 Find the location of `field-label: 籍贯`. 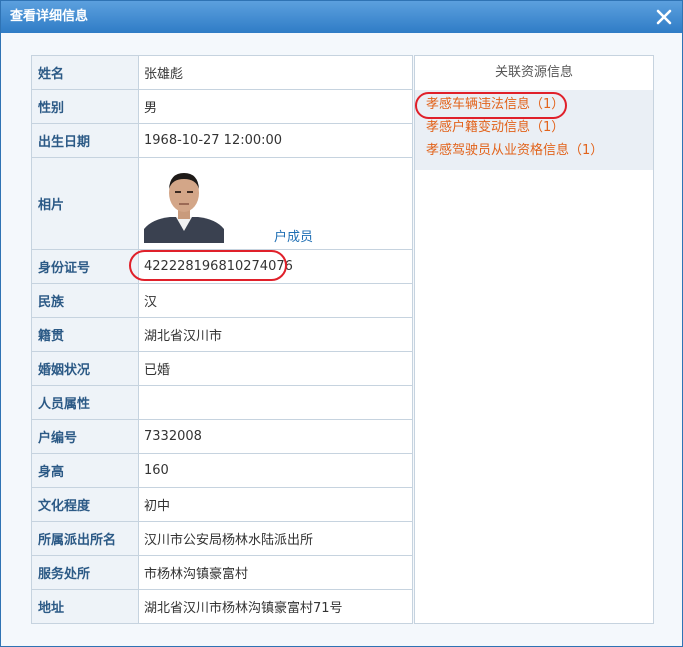

field-label: 籍贯 is located at coordinates (85, 334).